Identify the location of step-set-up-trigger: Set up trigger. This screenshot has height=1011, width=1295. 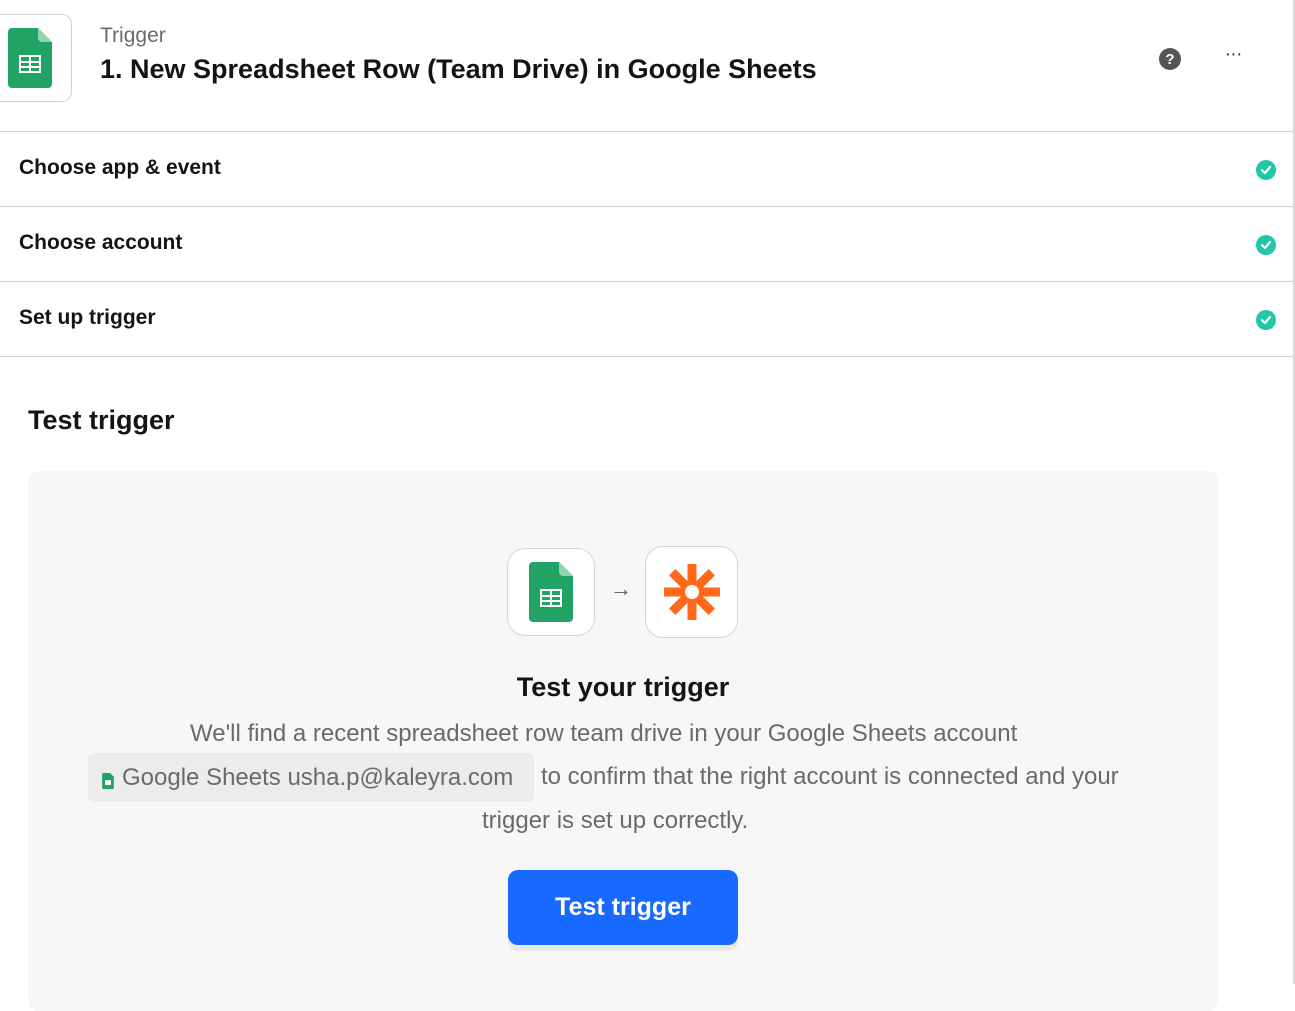
(646, 319).